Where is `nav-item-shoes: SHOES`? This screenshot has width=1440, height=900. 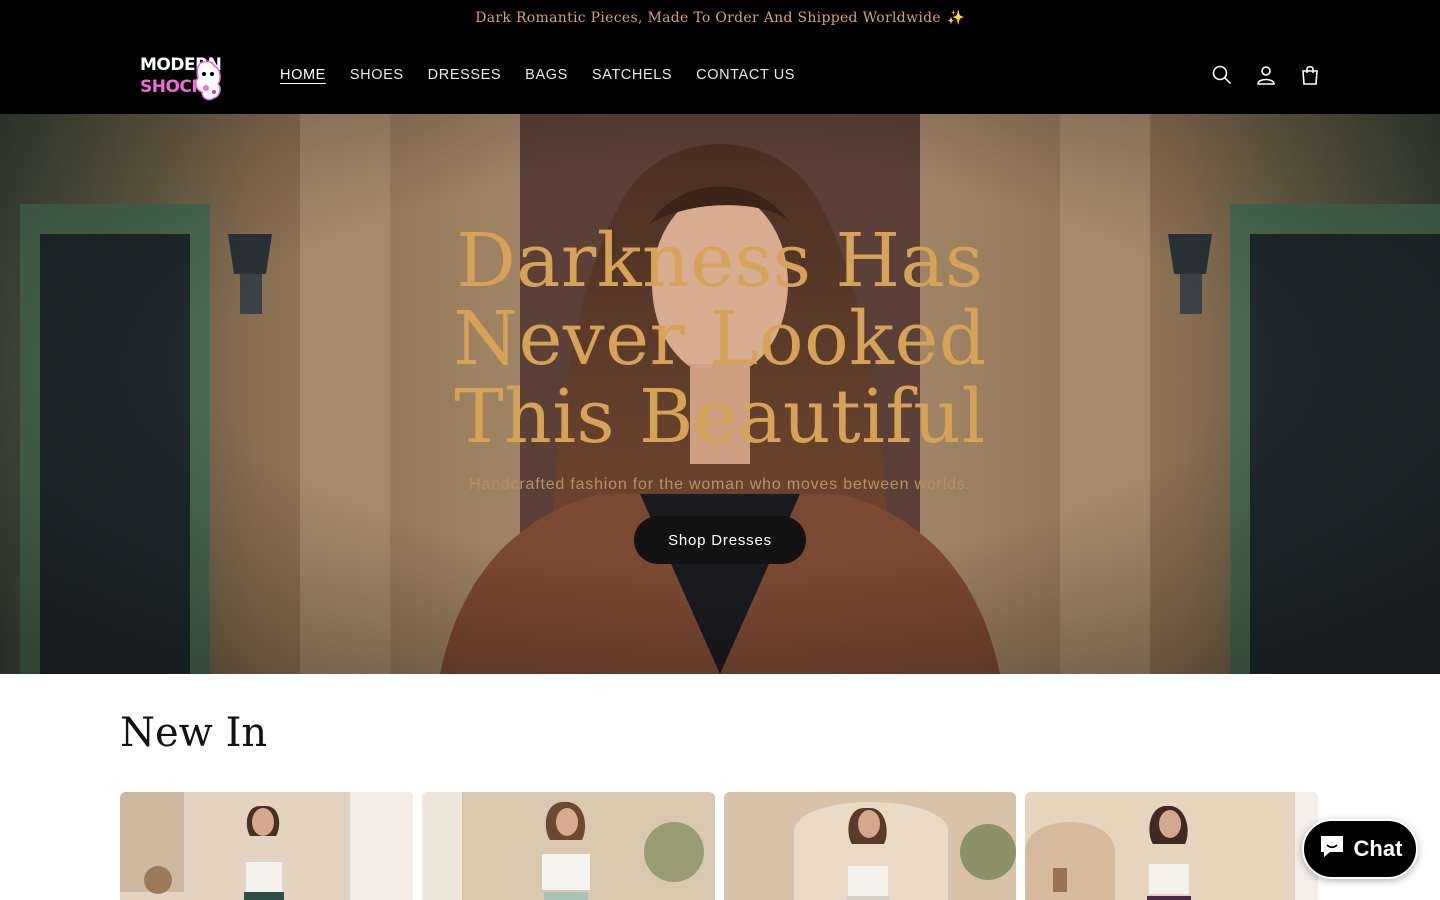 nav-item-shoes: SHOES is located at coordinates (377, 75).